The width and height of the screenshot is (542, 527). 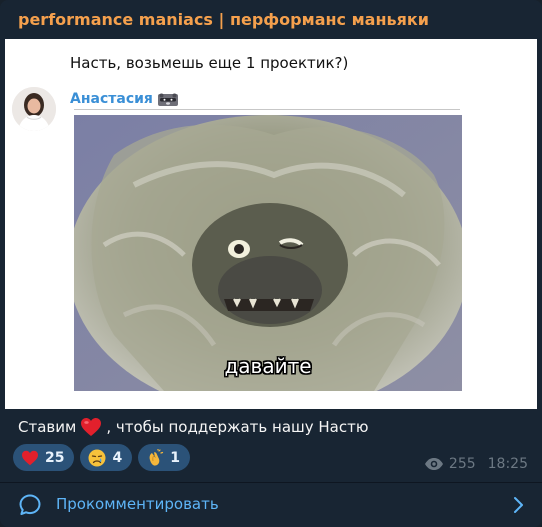 What do you see at coordinates (111, 99) in the screenshot?
I see `embedded-author-name: Анастасия` at bounding box center [111, 99].